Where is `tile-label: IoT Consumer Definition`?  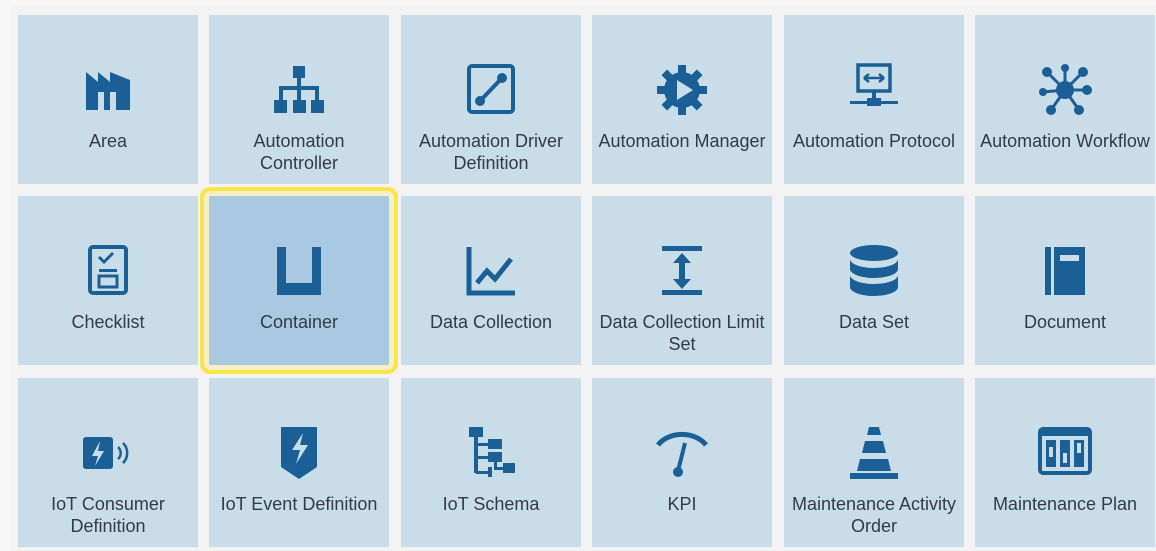
tile-label: IoT Consumer Definition is located at coordinates (108, 515).